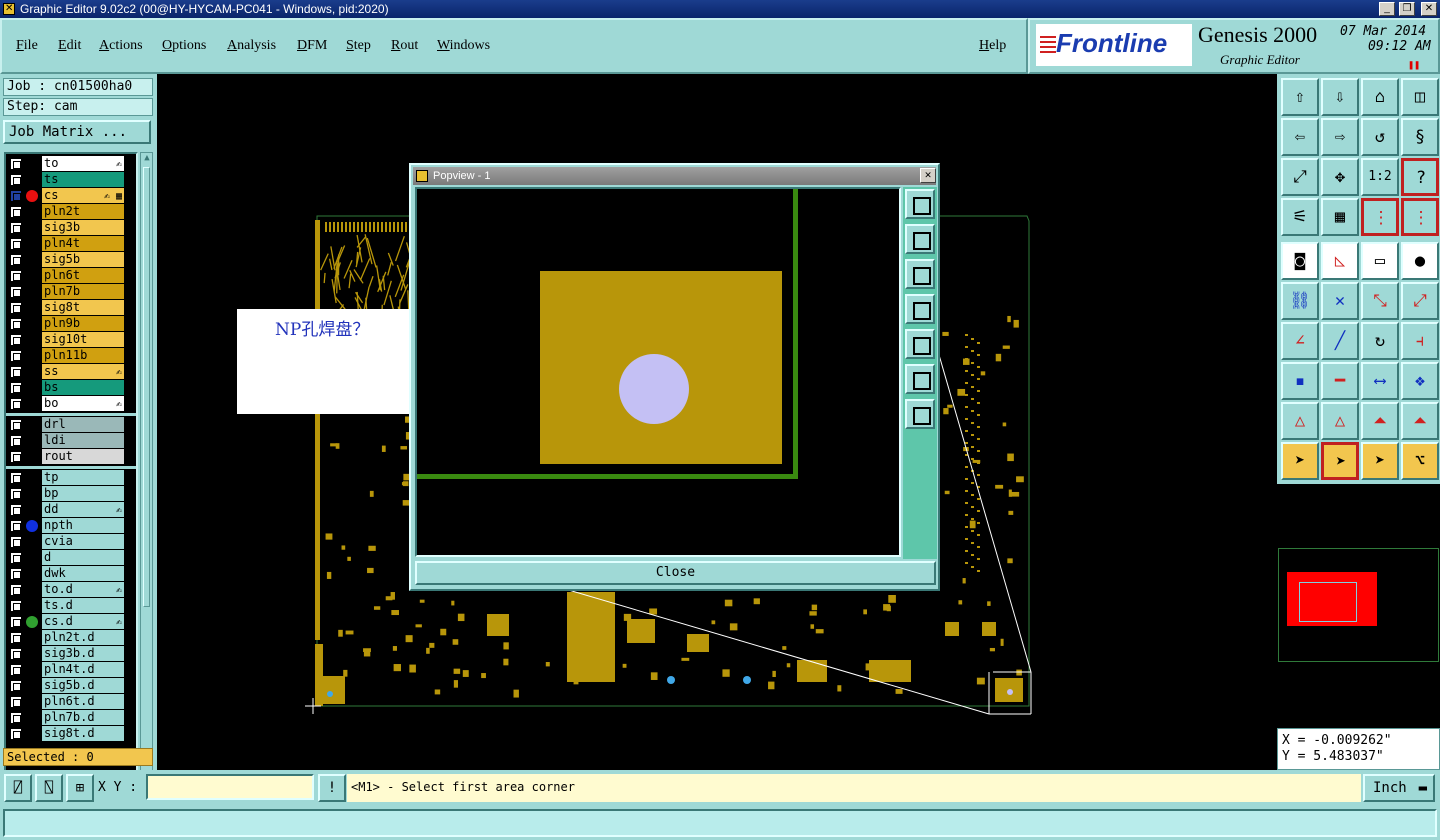 Image resolution: width=1440 pixels, height=840 pixels. I want to click on snap-mode-2-icon: ⍂, so click(49, 788).